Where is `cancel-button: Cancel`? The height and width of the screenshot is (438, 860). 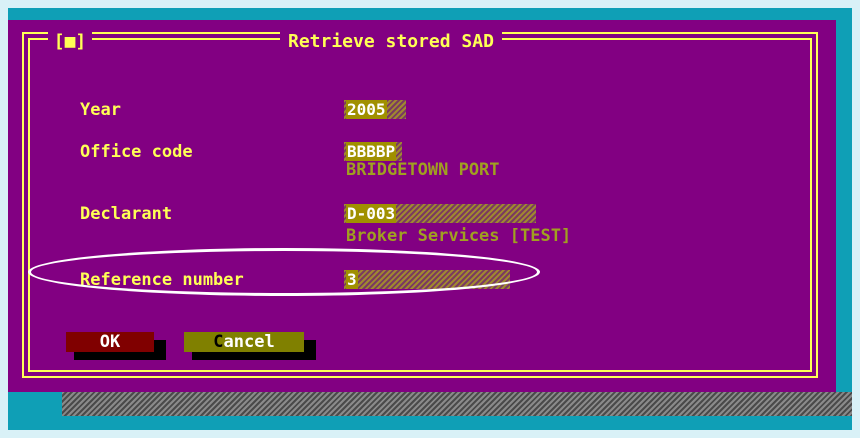 cancel-button: Cancel is located at coordinates (244, 342).